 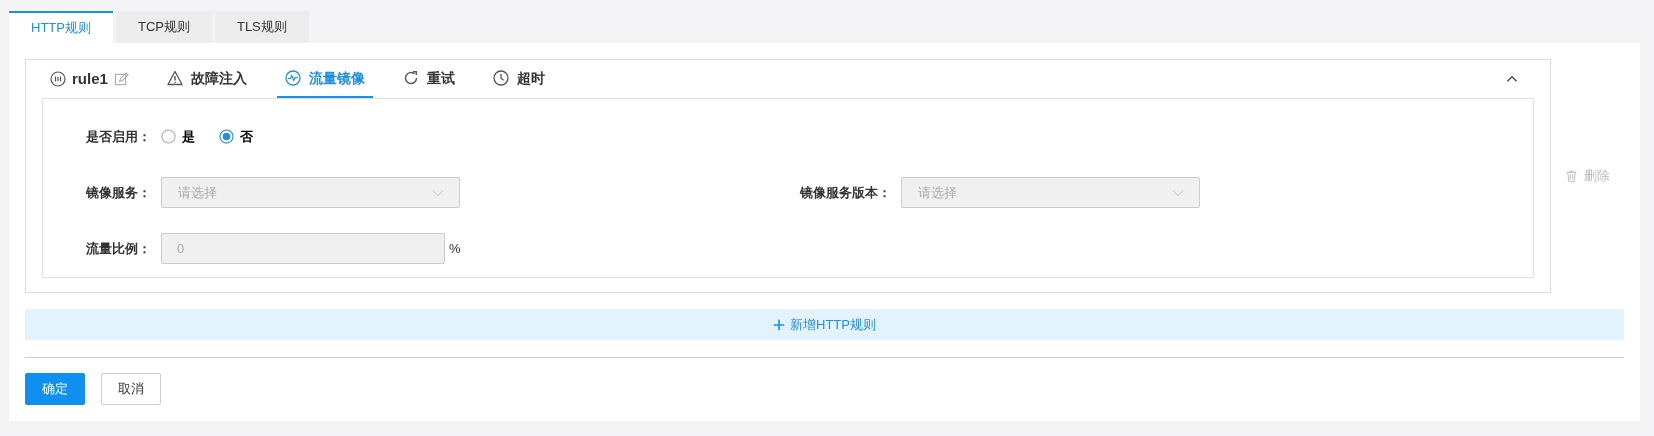 What do you see at coordinates (428, 79) in the screenshot?
I see `rule-tab: 重试` at bounding box center [428, 79].